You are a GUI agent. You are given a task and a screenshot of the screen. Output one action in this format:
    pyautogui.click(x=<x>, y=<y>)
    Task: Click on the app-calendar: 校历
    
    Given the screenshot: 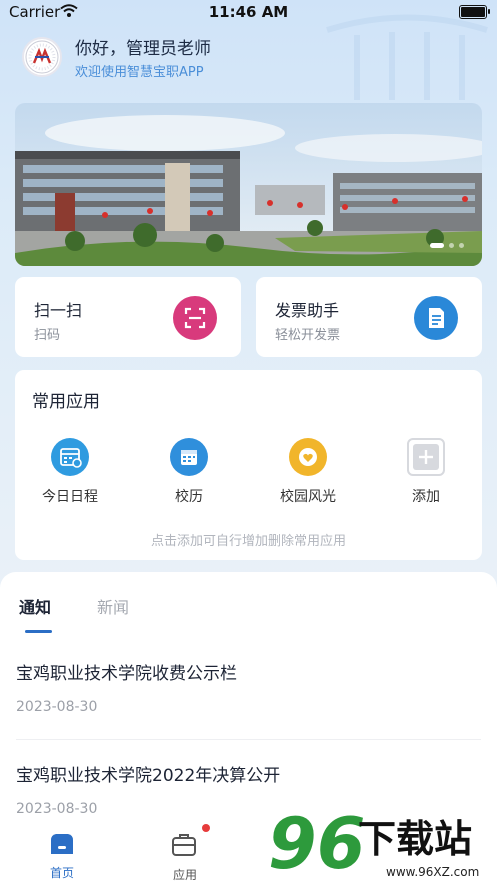 What is the action you would take?
    pyautogui.click(x=189, y=472)
    